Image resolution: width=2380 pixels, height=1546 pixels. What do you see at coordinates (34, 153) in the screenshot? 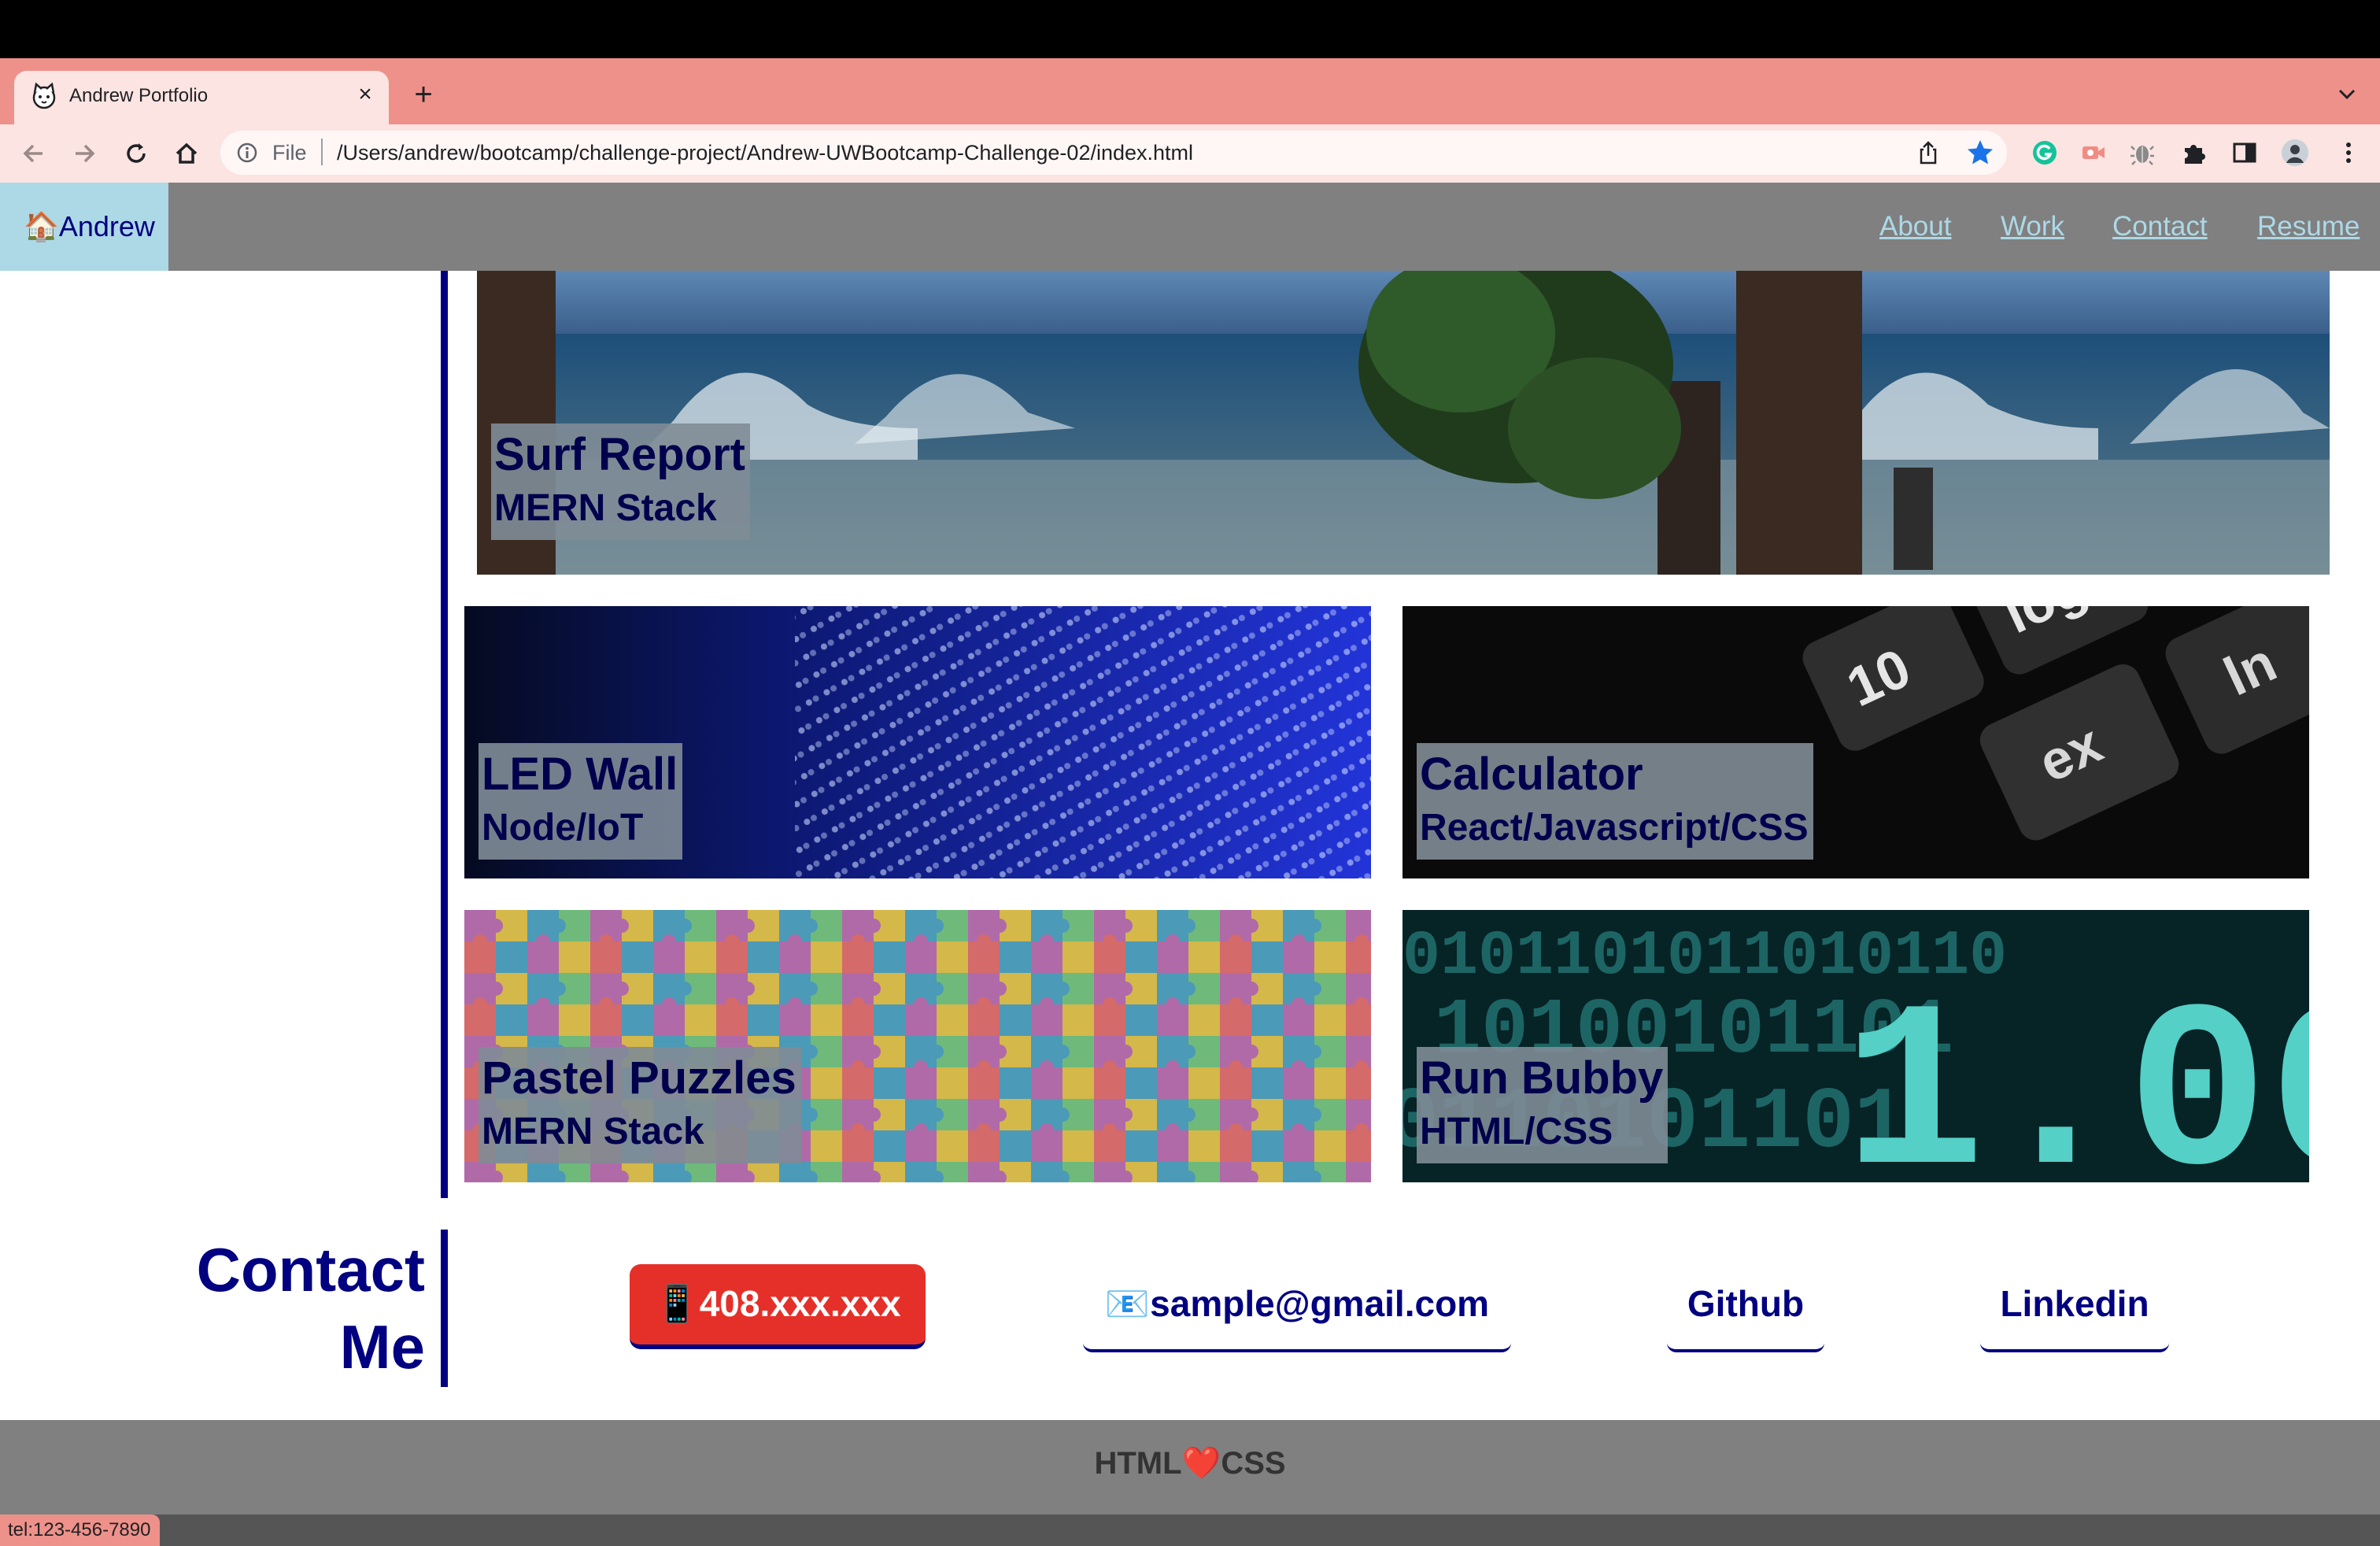
I see `back-icon` at bounding box center [34, 153].